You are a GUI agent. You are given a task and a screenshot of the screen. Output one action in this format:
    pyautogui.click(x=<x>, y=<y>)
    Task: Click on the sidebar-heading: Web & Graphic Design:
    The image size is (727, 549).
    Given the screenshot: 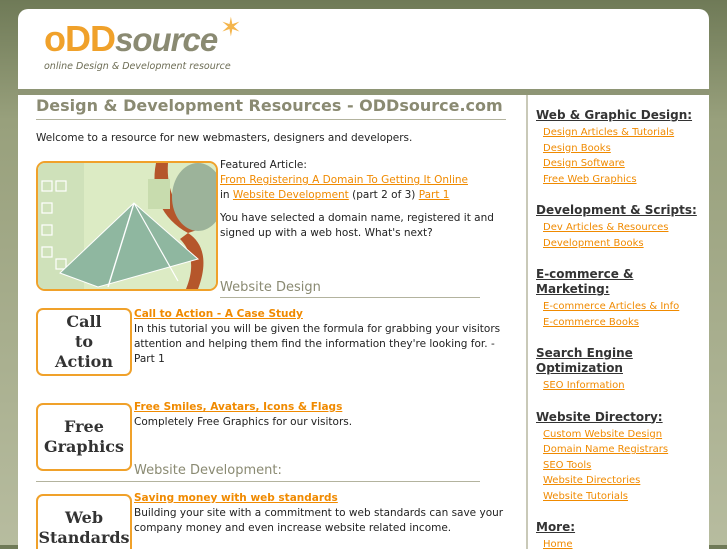 What is the action you would take?
    pyautogui.click(x=622, y=115)
    